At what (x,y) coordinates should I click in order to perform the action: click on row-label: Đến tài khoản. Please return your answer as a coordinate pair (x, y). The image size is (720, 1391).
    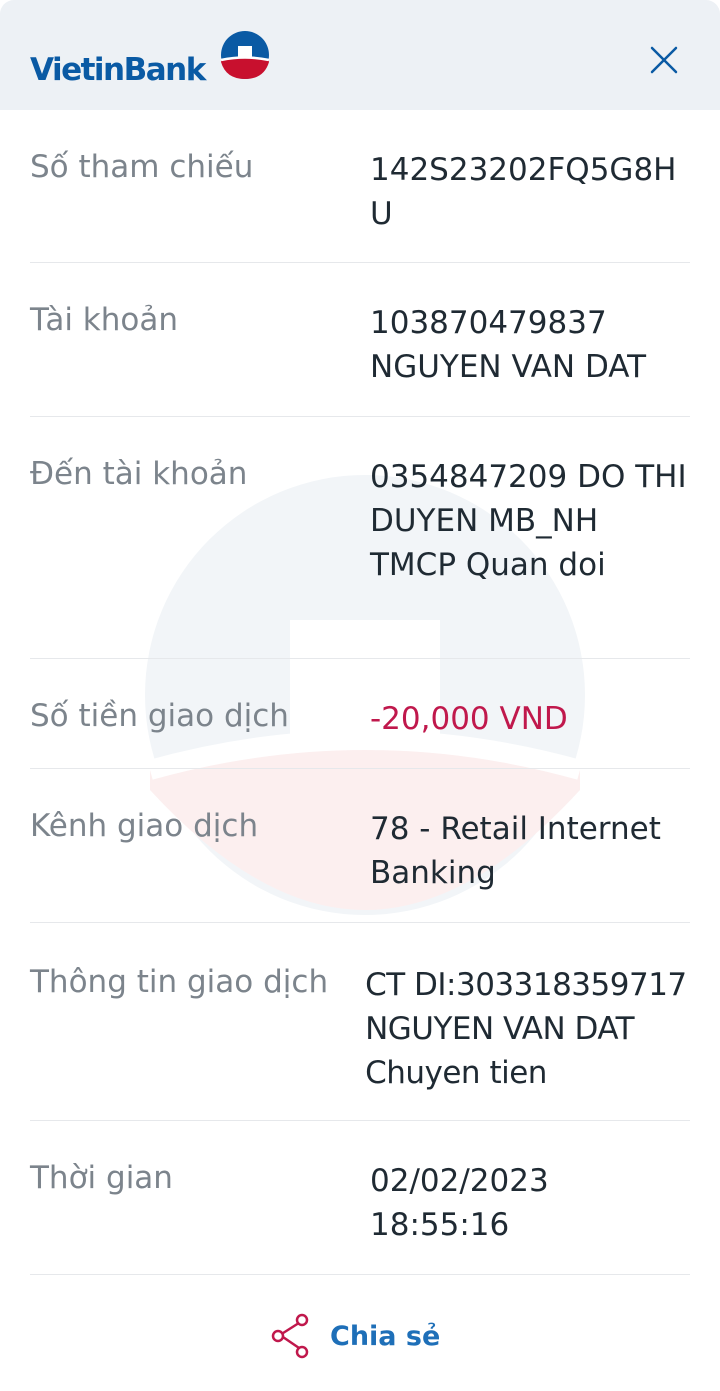
    Looking at the image, I should click on (139, 474).